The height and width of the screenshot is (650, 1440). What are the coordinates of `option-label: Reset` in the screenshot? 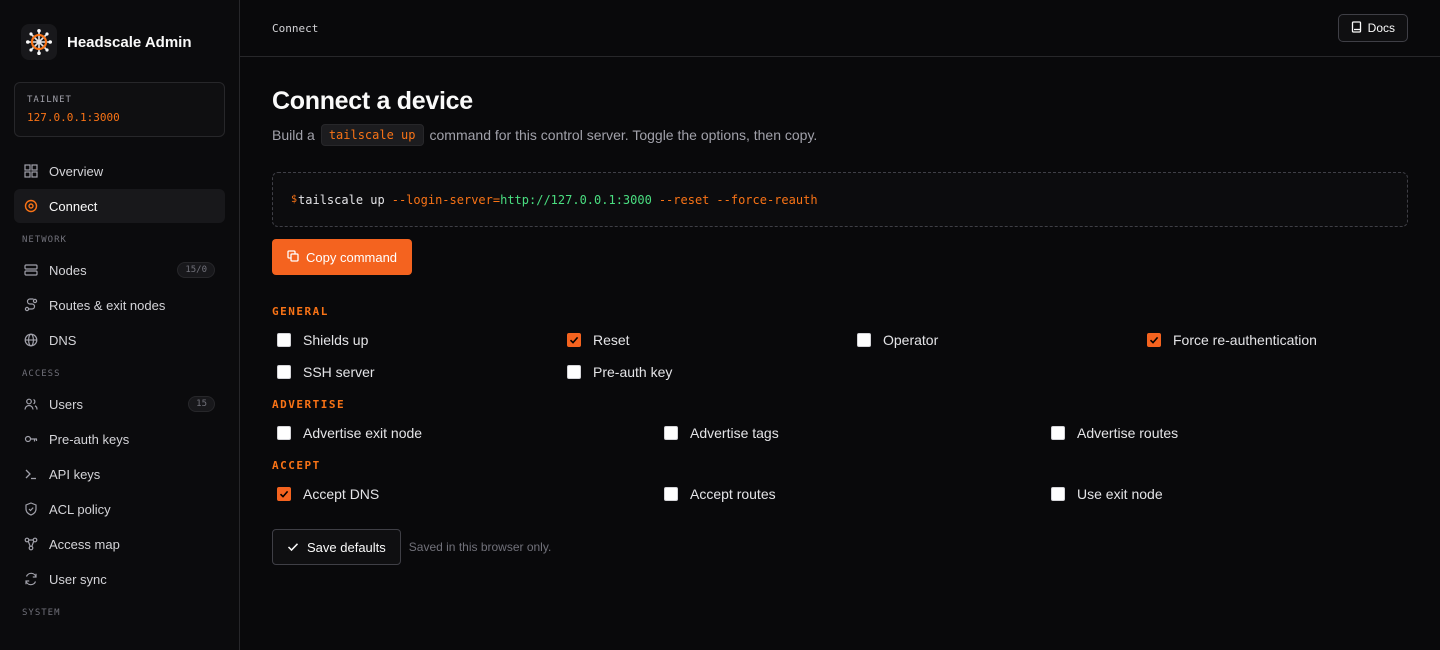 It's located at (611, 340).